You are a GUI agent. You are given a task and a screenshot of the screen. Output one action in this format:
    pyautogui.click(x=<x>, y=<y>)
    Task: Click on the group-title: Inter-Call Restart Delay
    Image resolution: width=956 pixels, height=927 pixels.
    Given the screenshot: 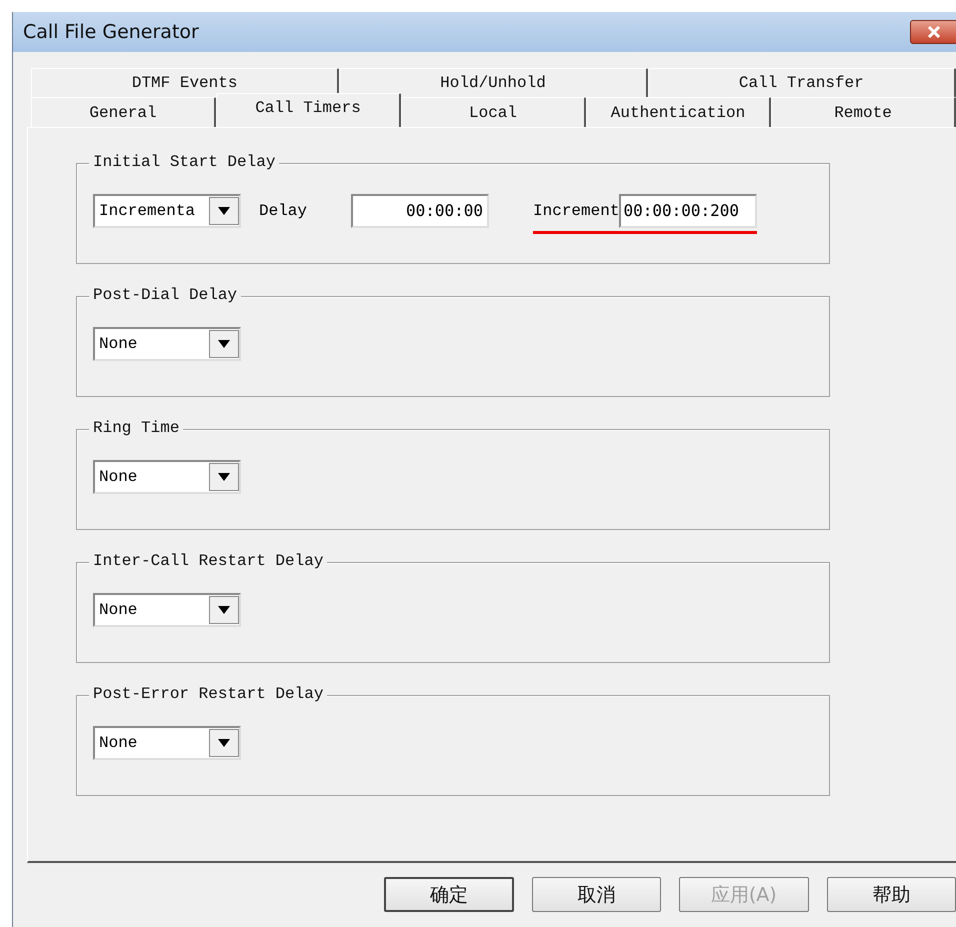 What is the action you would take?
    pyautogui.click(x=208, y=561)
    